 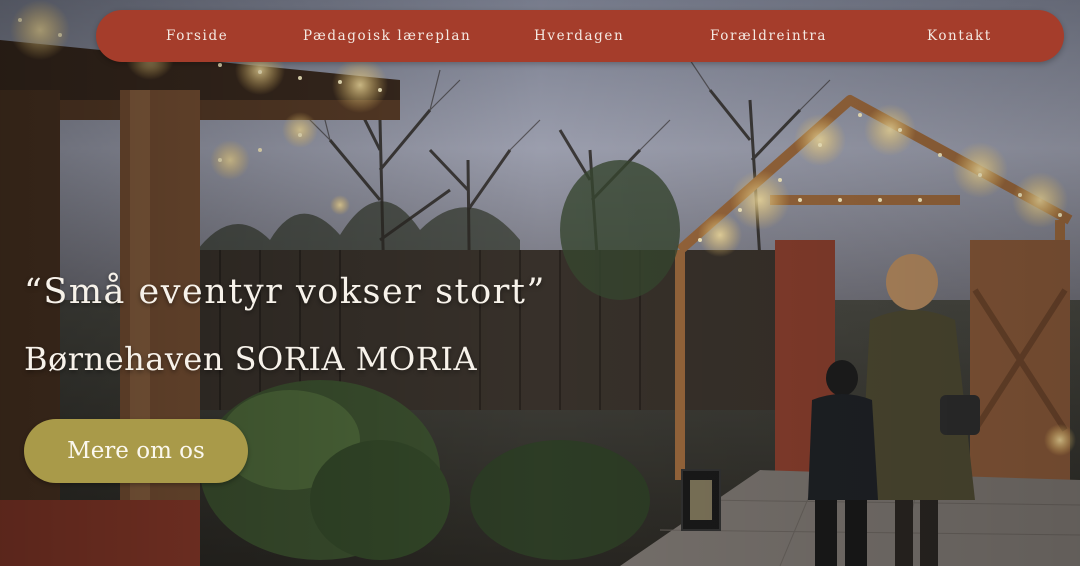 What do you see at coordinates (136, 451) in the screenshot?
I see `more-about-us-button: Mere om os` at bounding box center [136, 451].